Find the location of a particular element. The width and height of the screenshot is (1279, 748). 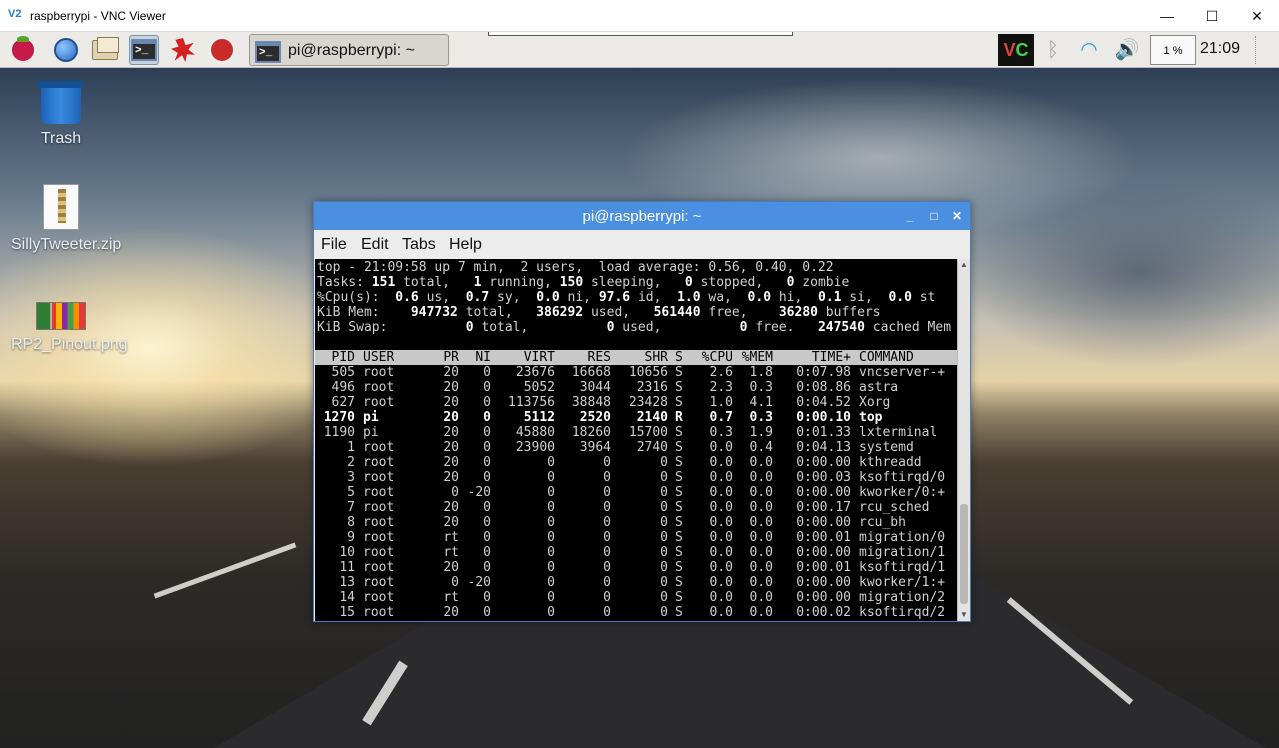

process-cell: 1.9 is located at coordinates (761, 432).